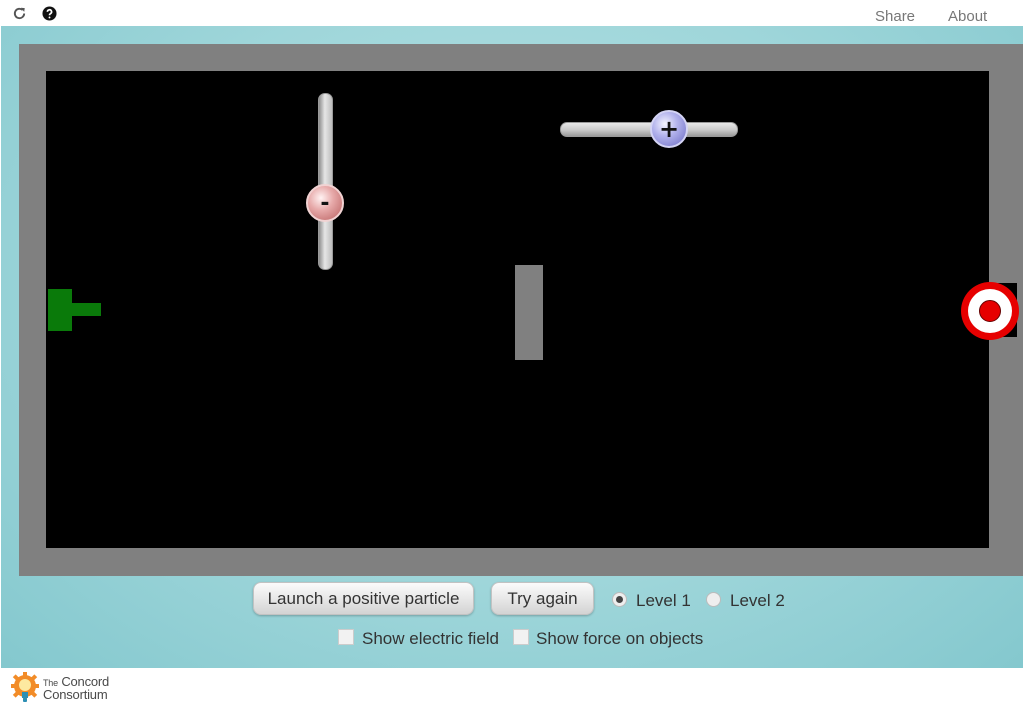 The height and width of the screenshot is (712, 1024). What do you see at coordinates (430, 639) in the screenshot?
I see `show-electric-field-label: Show electric field` at bounding box center [430, 639].